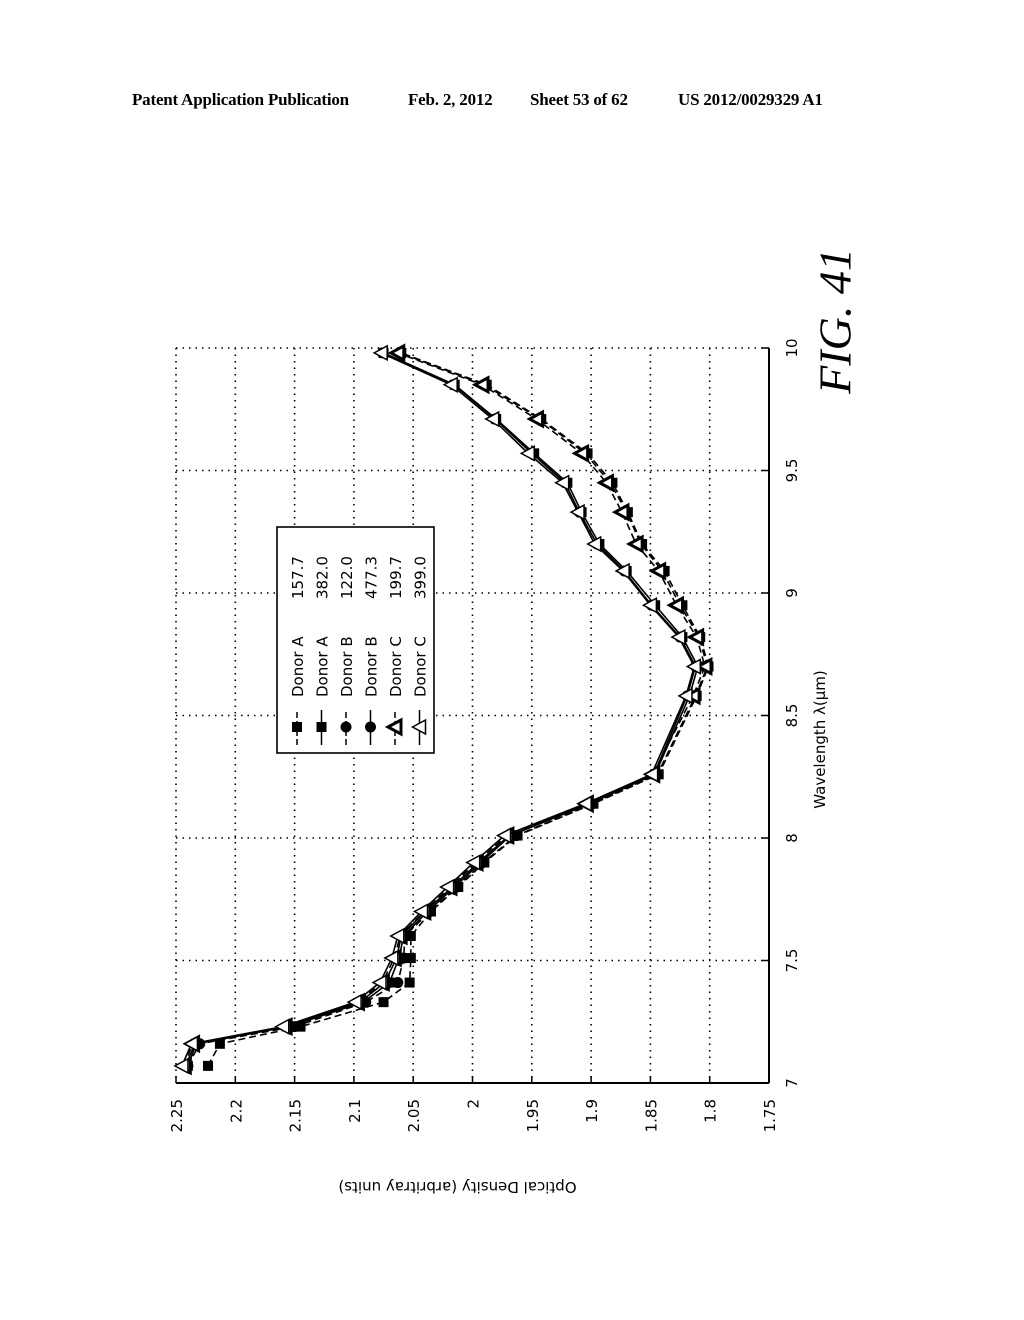 The image size is (1024, 1320). I want to click on wavelength-tick-label: 8.5, so click(792, 716).